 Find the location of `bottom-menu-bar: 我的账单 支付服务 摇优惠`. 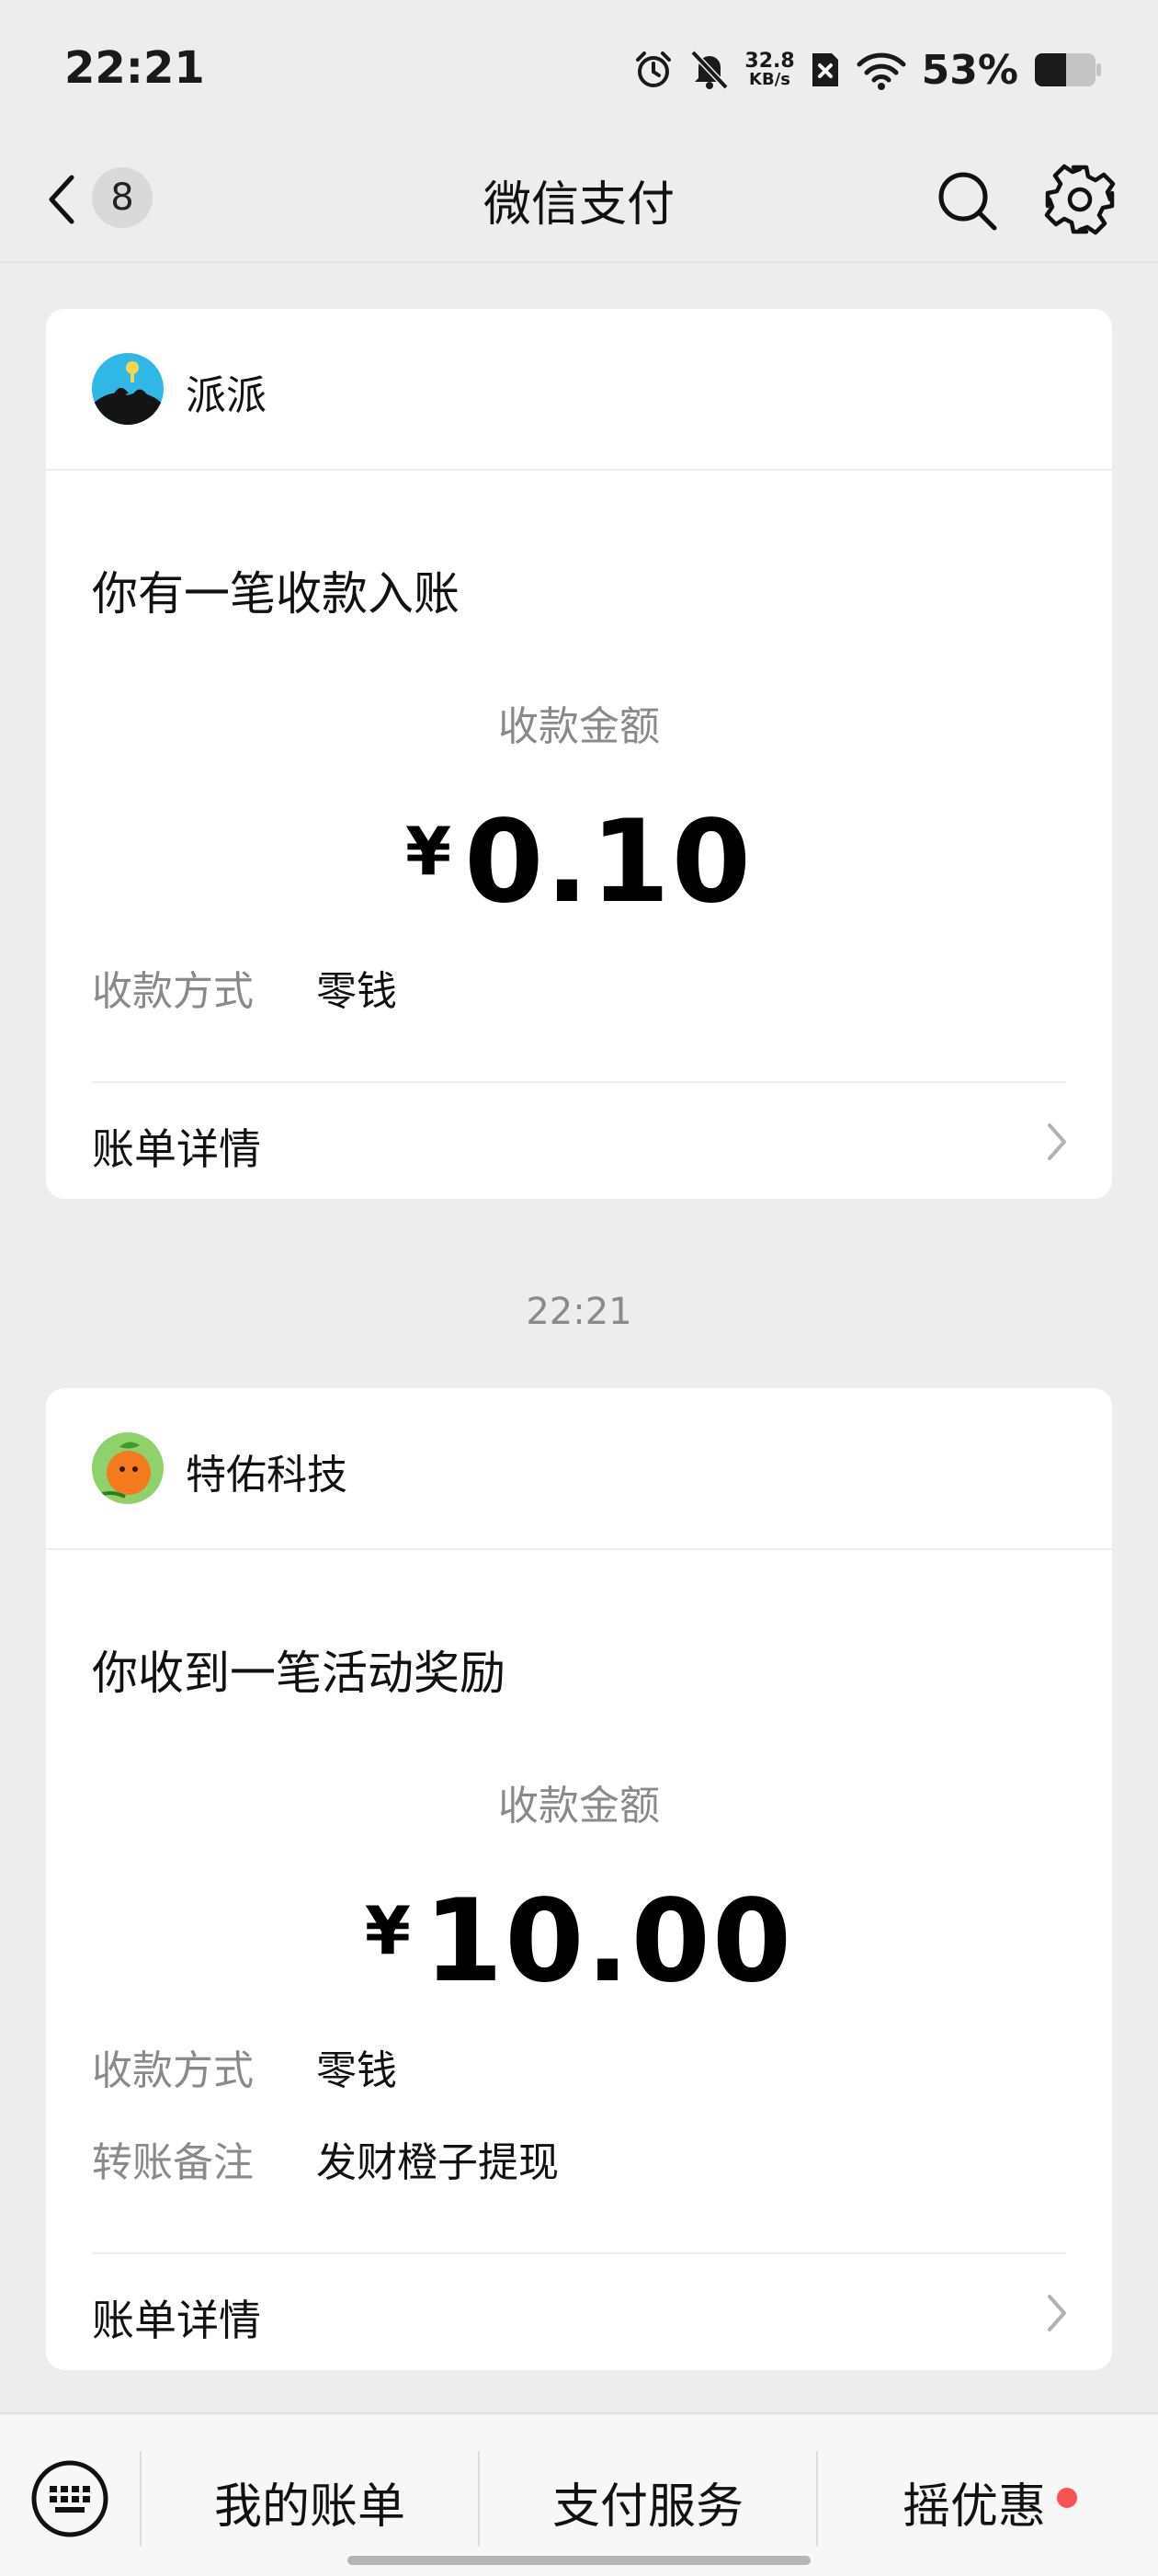

bottom-menu-bar: 我的账单 支付服务 摇优惠 is located at coordinates (579, 2494).